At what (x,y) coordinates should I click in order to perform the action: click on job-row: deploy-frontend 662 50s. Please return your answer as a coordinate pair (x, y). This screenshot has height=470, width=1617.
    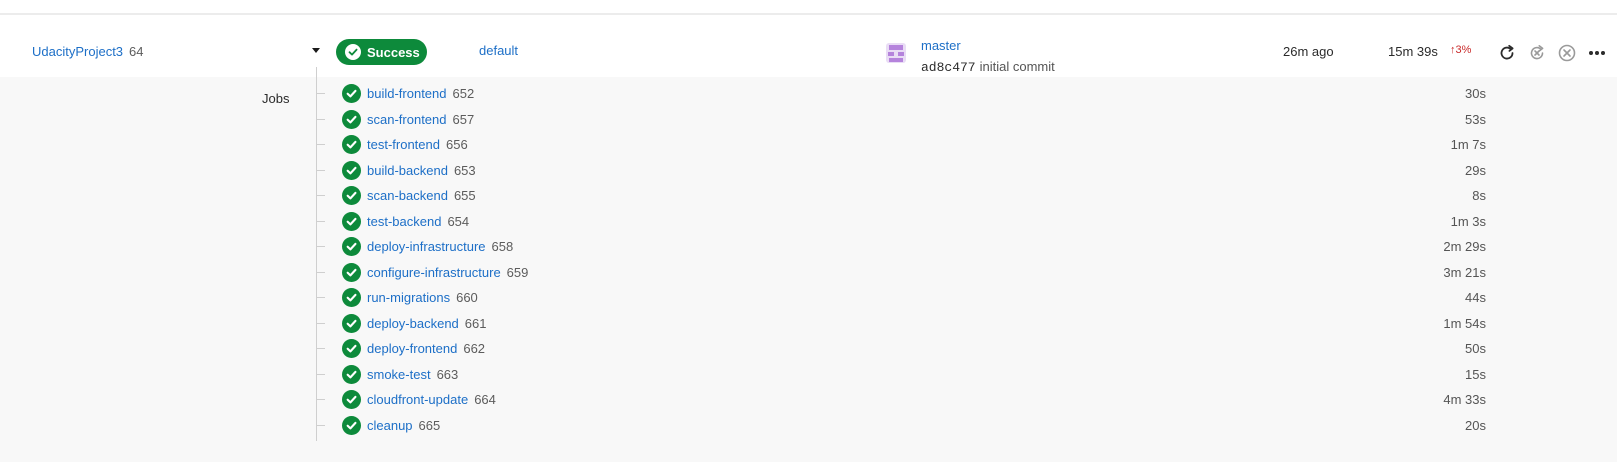
    Looking at the image, I should click on (901, 349).